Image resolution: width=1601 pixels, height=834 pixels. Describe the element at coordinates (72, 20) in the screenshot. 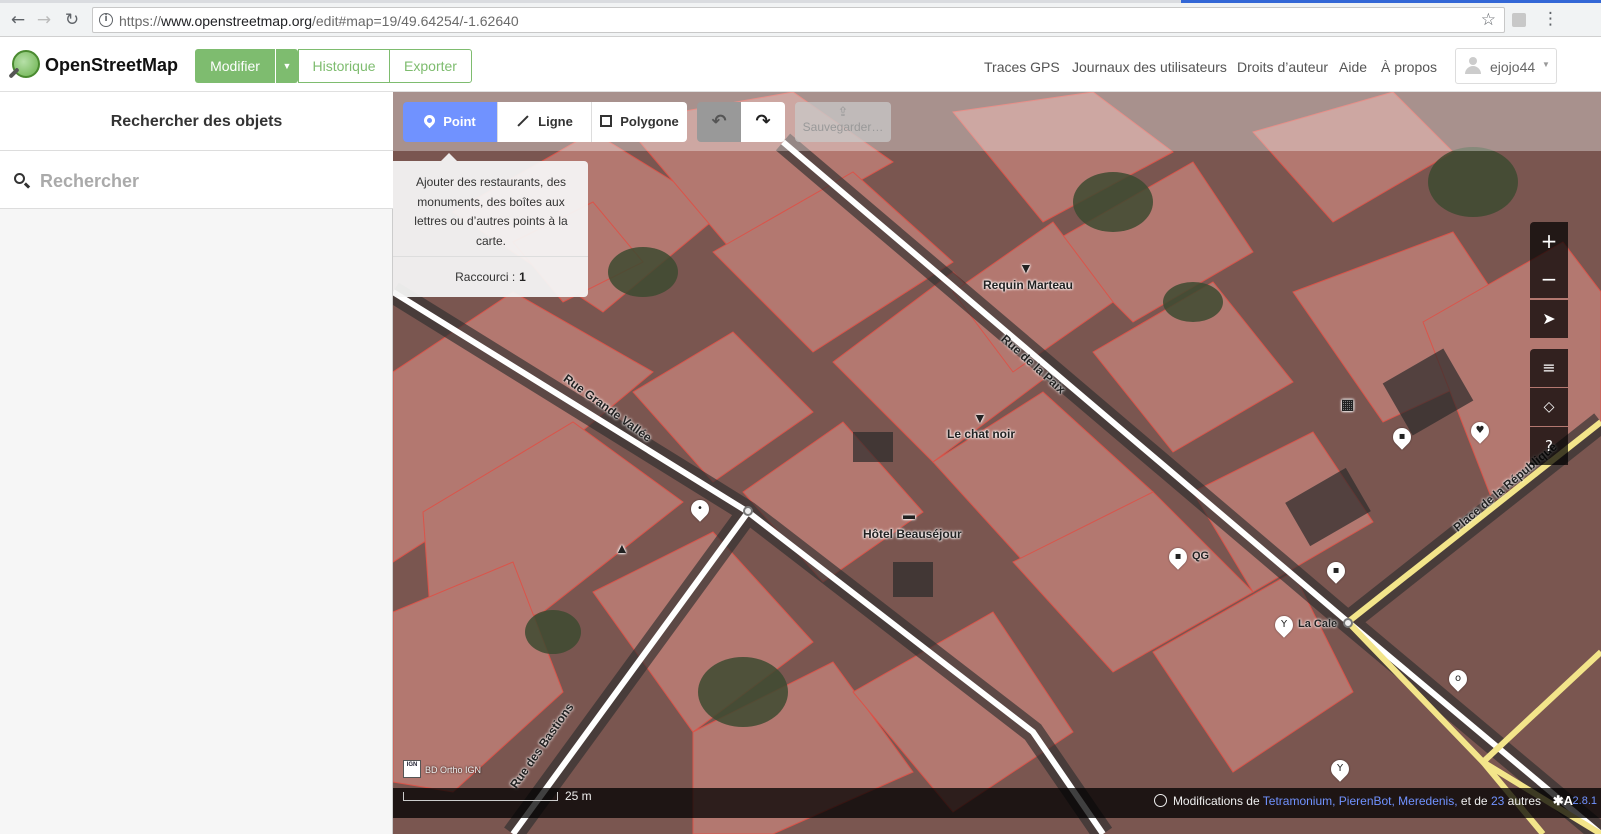

I see `reload-icon: ↻` at that location.